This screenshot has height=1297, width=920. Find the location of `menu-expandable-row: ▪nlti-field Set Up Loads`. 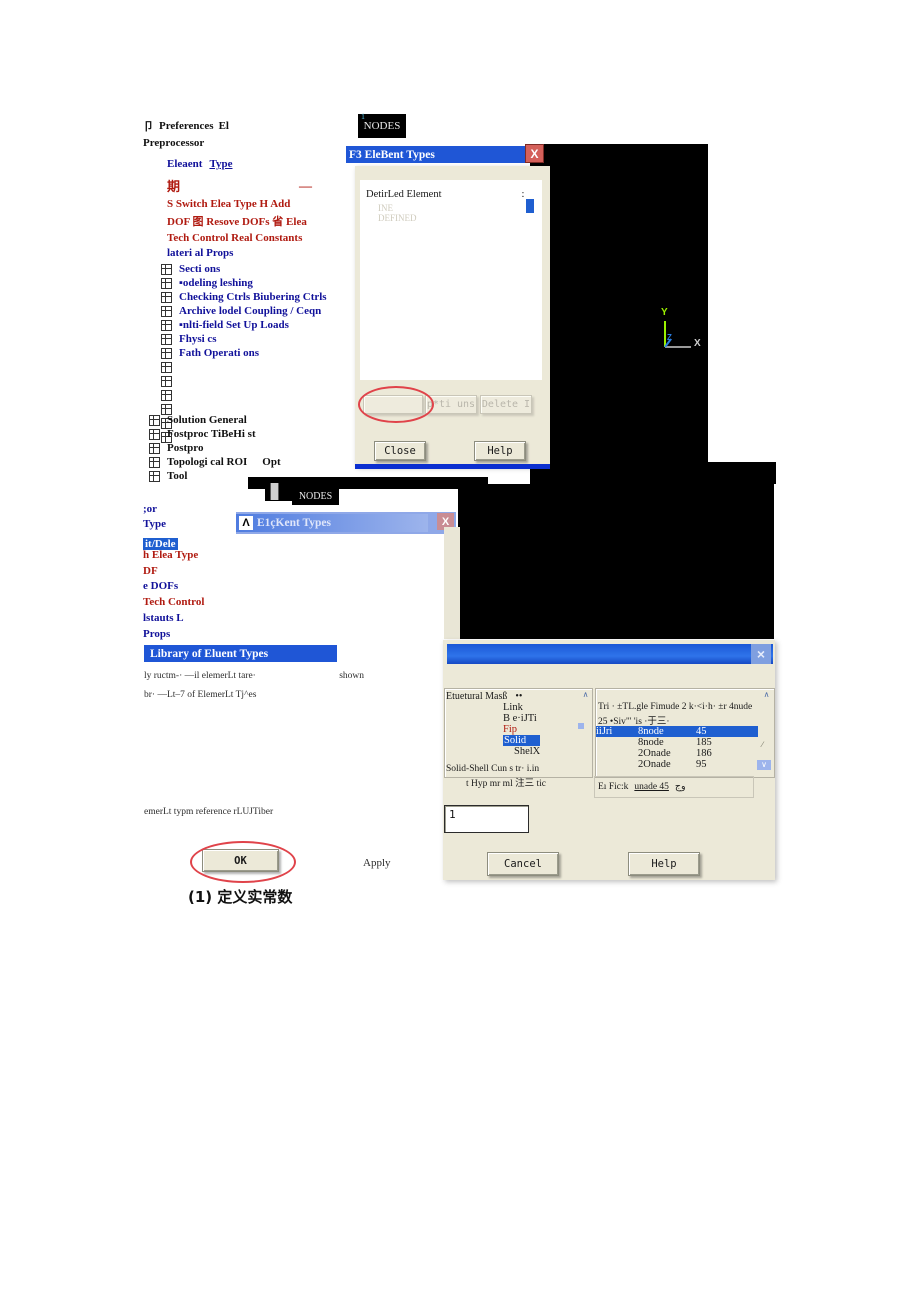

menu-expandable-row: ▪nlti-field Set Up Loads is located at coordinates (259, 325).